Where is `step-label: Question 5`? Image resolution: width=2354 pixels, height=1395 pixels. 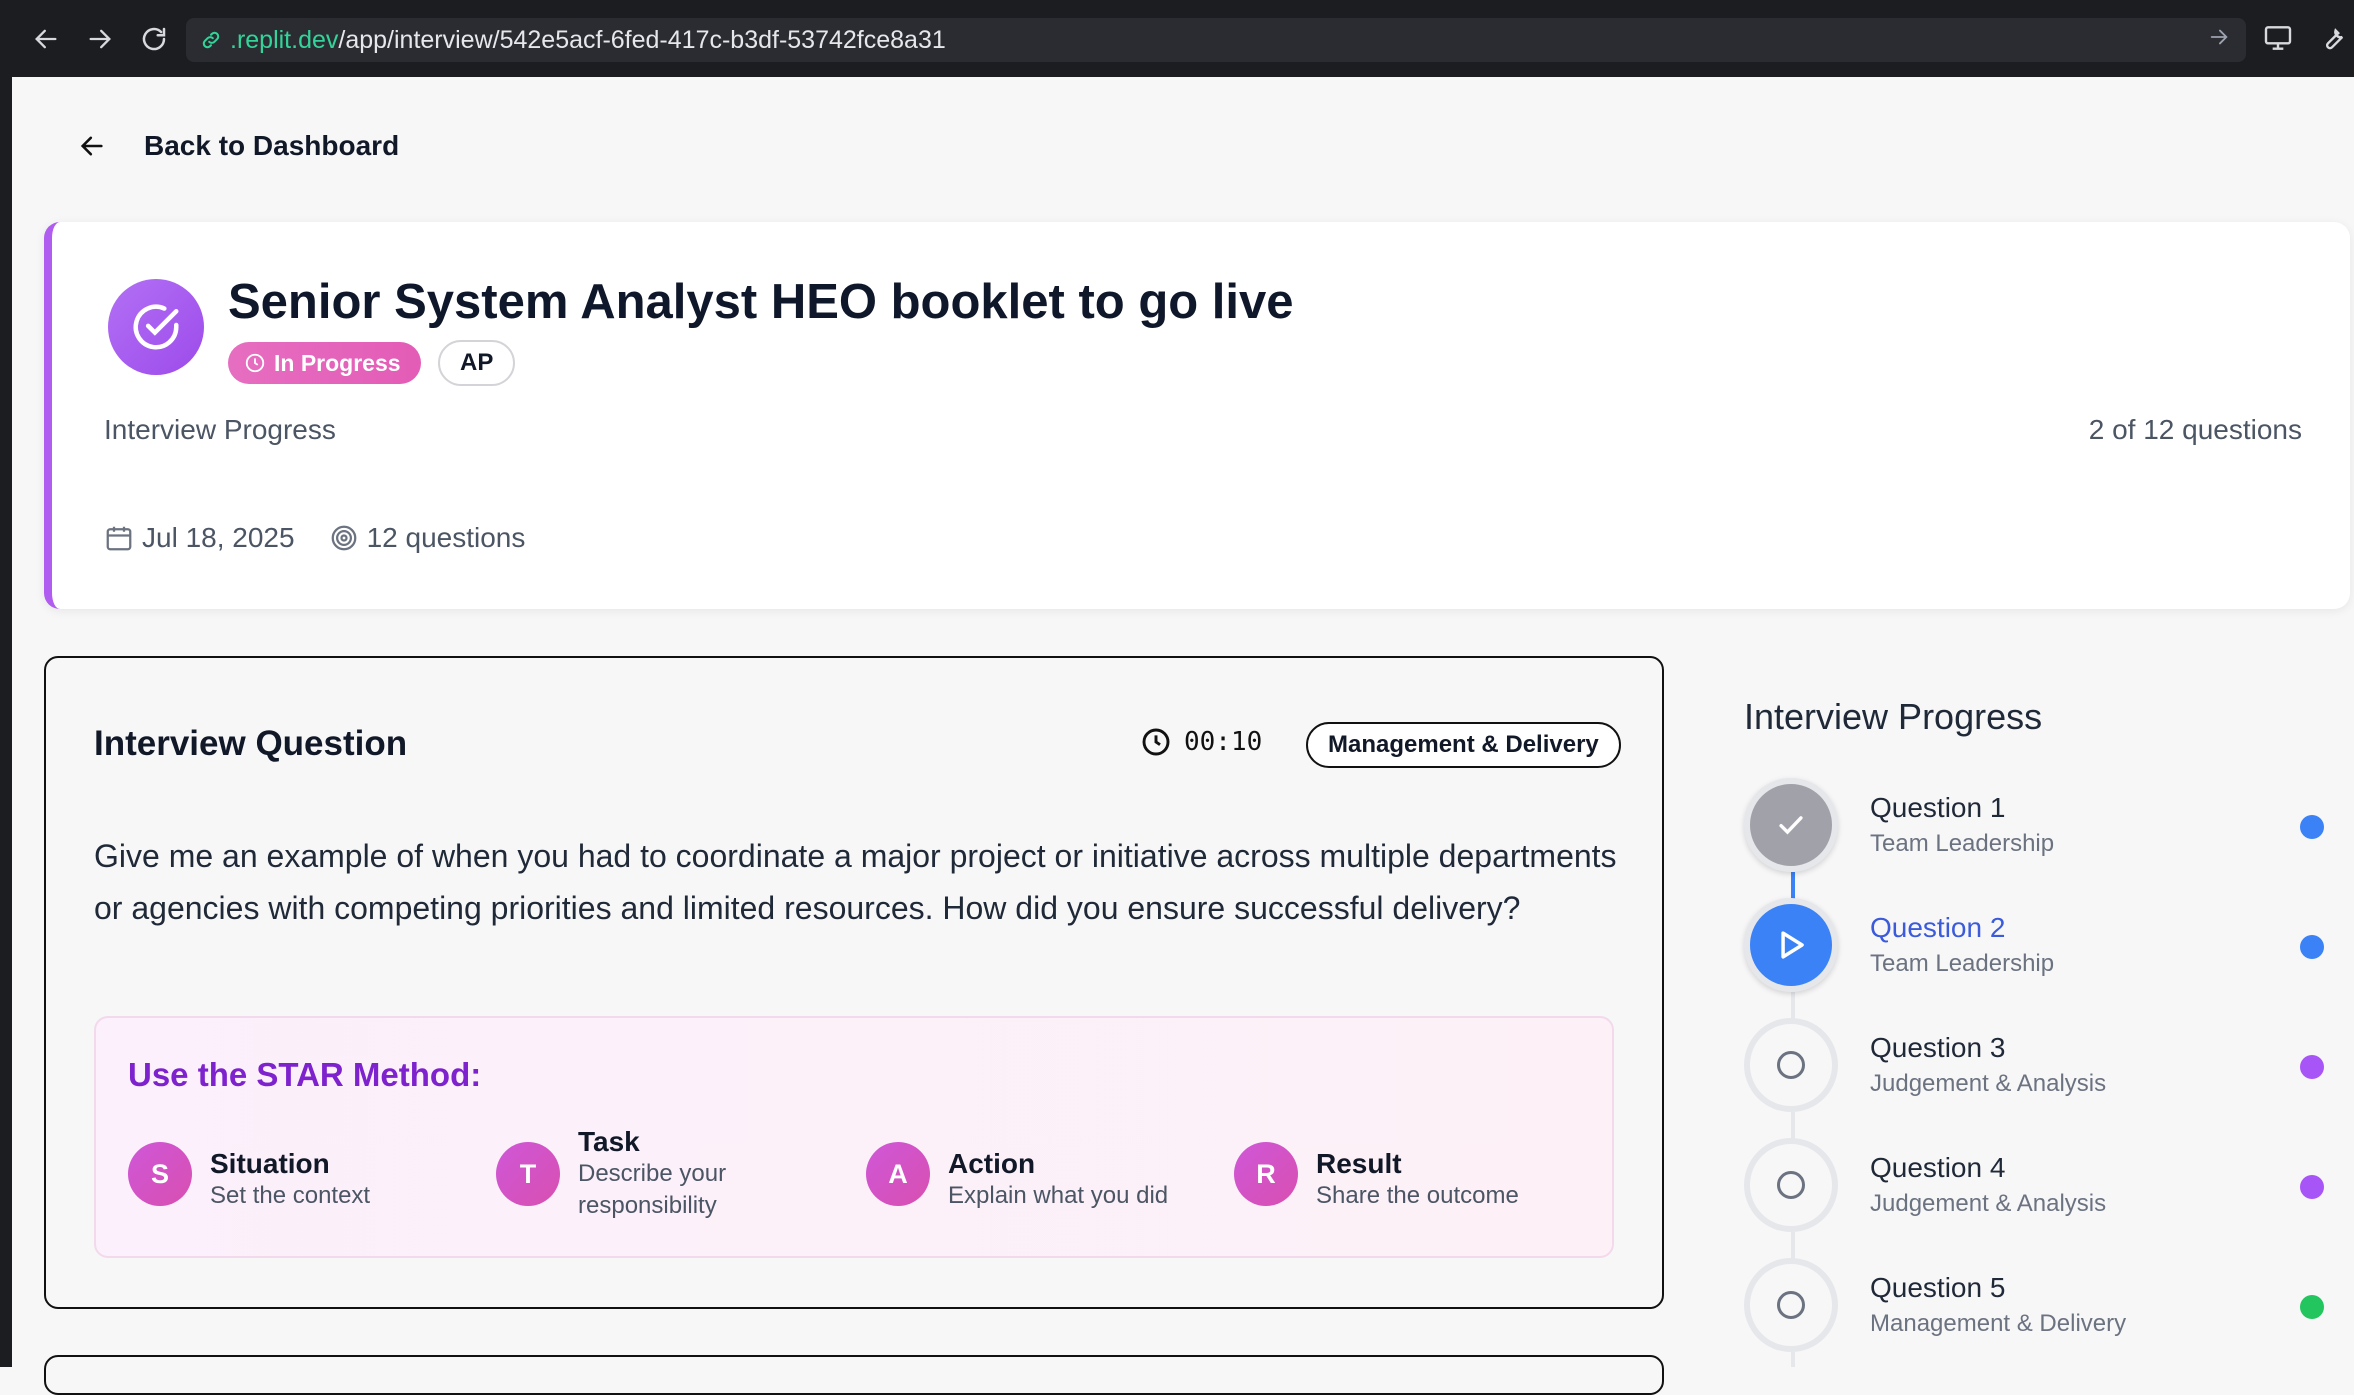
step-label: Question 5 is located at coordinates (1938, 1287).